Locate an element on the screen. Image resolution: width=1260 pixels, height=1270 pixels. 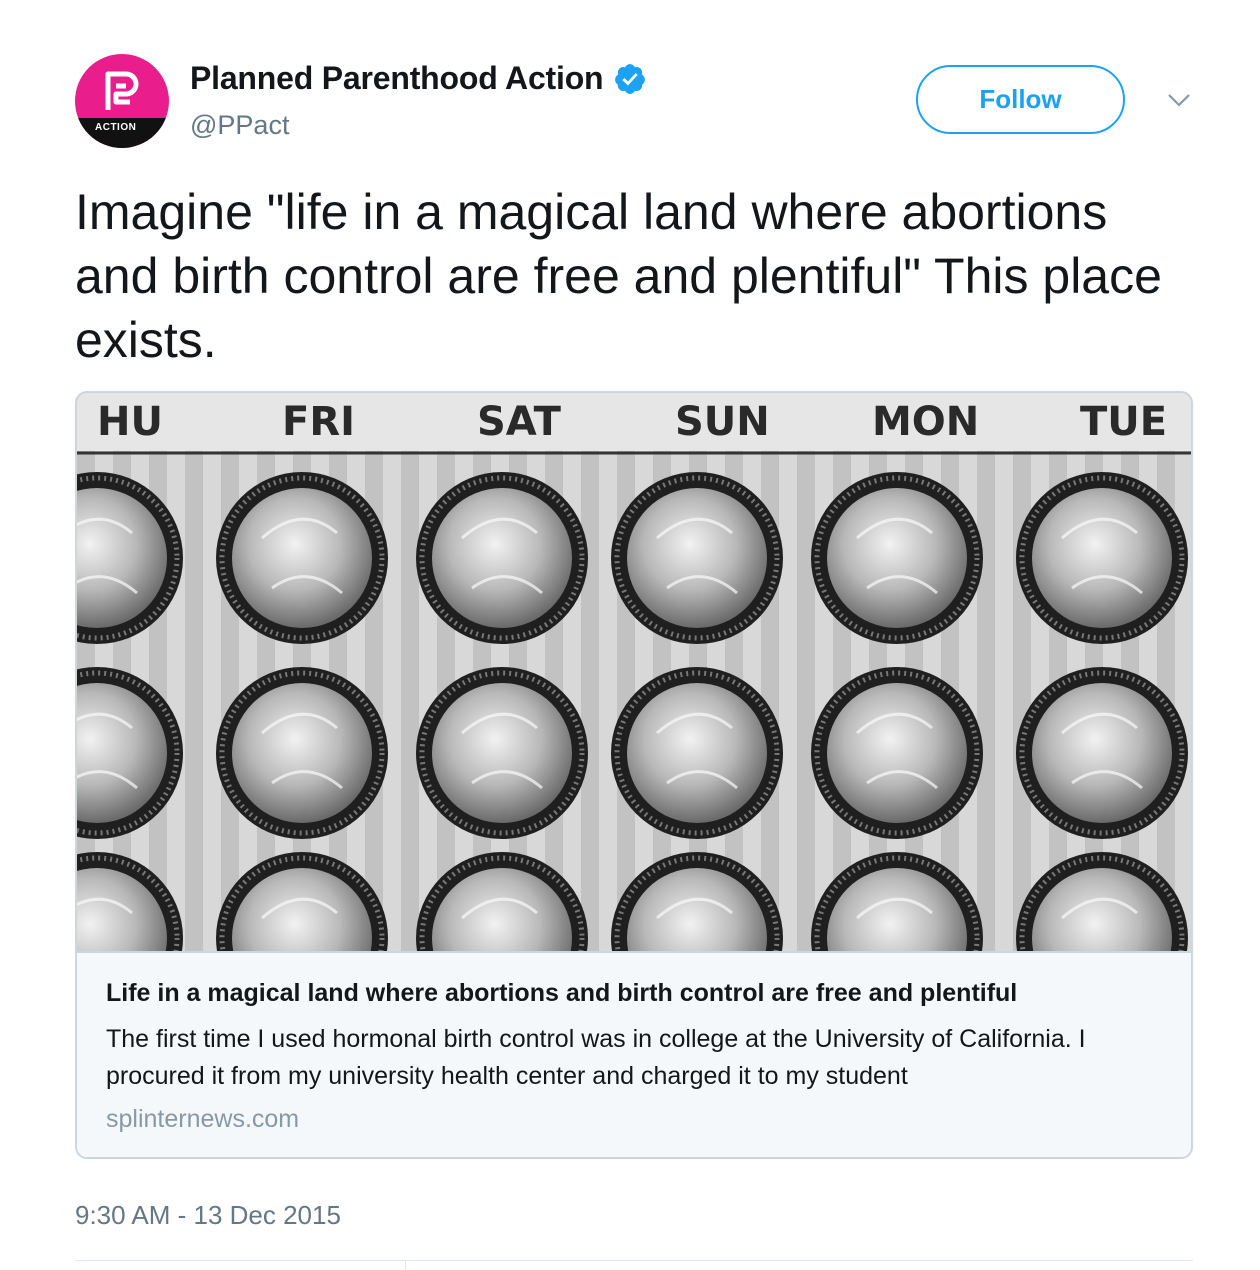
account-name-row: Planned Parenthood Action is located at coordinates (418, 78).